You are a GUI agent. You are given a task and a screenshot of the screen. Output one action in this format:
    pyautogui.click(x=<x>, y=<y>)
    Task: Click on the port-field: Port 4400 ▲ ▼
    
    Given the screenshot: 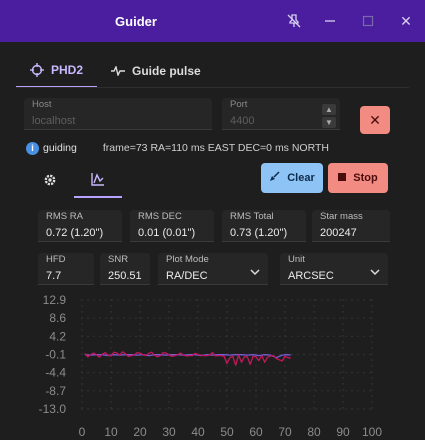 What is the action you would take?
    pyautogui.click(x=281, y=114)
    